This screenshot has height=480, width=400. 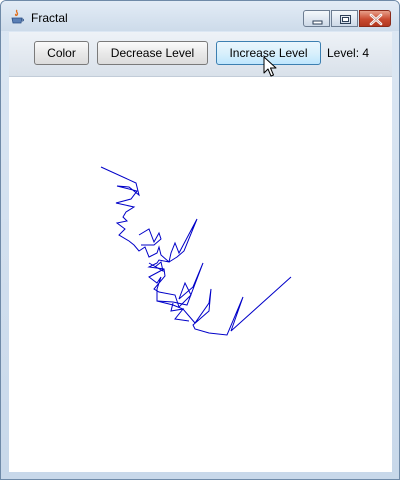 I want to click on close-button, so click(x=375, y=18).